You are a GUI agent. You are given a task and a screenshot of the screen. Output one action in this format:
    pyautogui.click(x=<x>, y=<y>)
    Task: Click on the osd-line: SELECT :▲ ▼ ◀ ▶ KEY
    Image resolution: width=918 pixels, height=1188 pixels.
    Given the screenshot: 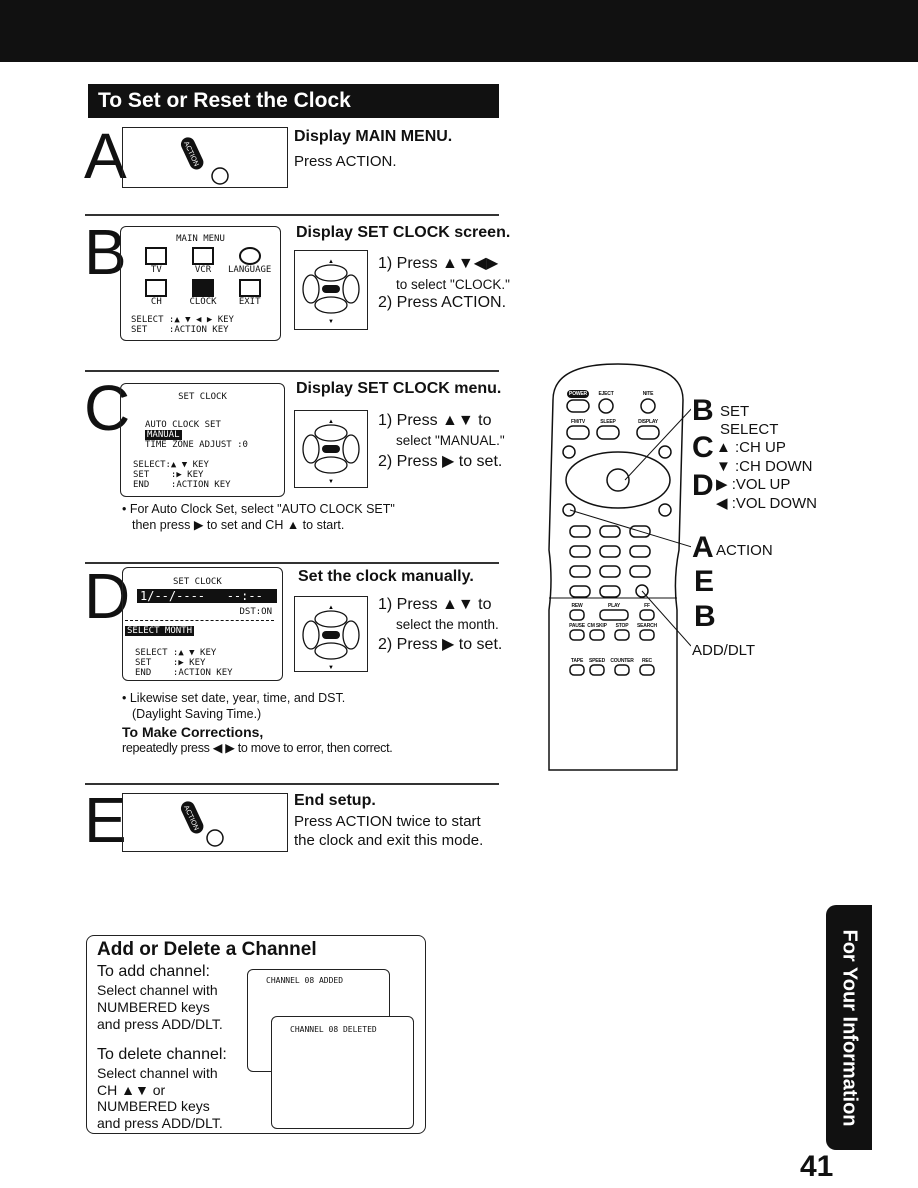 What is the action you would take?
    pyautogui.click(x=182, y=320)
    